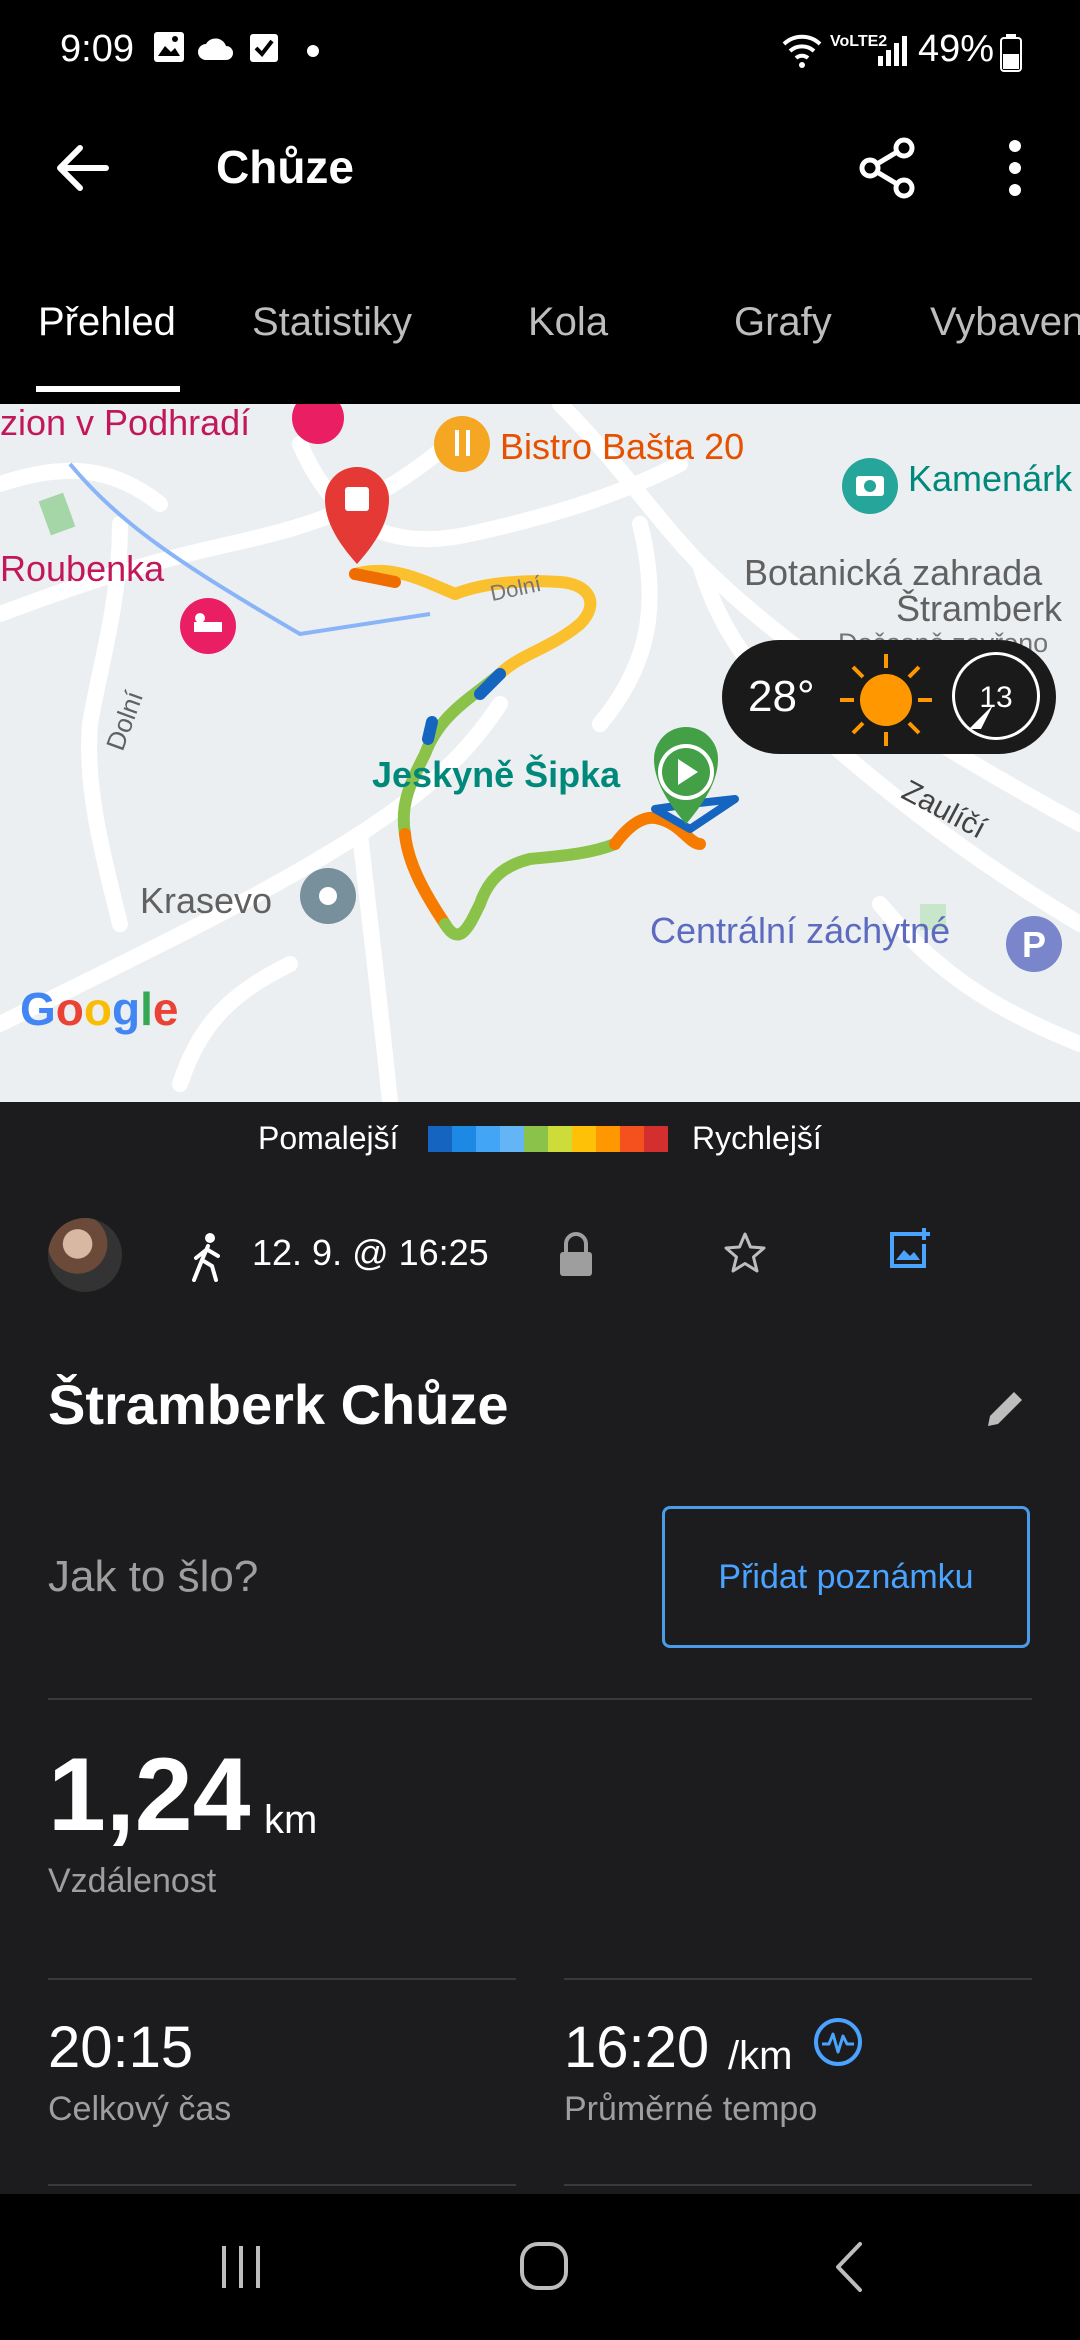 The height and width of the screenshot is (2340, 1080). What do you see at coordinates (206, 900) in the screenshot?
I see `map-label-krasevo: Krasevo` at bounding box center [206, 900].